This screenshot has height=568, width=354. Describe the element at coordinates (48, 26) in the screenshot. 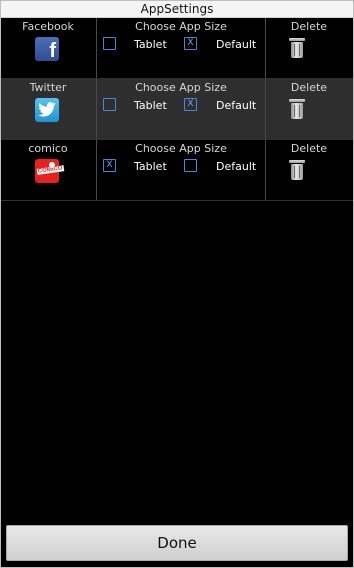

I see `app-name: Facebook` at that location.